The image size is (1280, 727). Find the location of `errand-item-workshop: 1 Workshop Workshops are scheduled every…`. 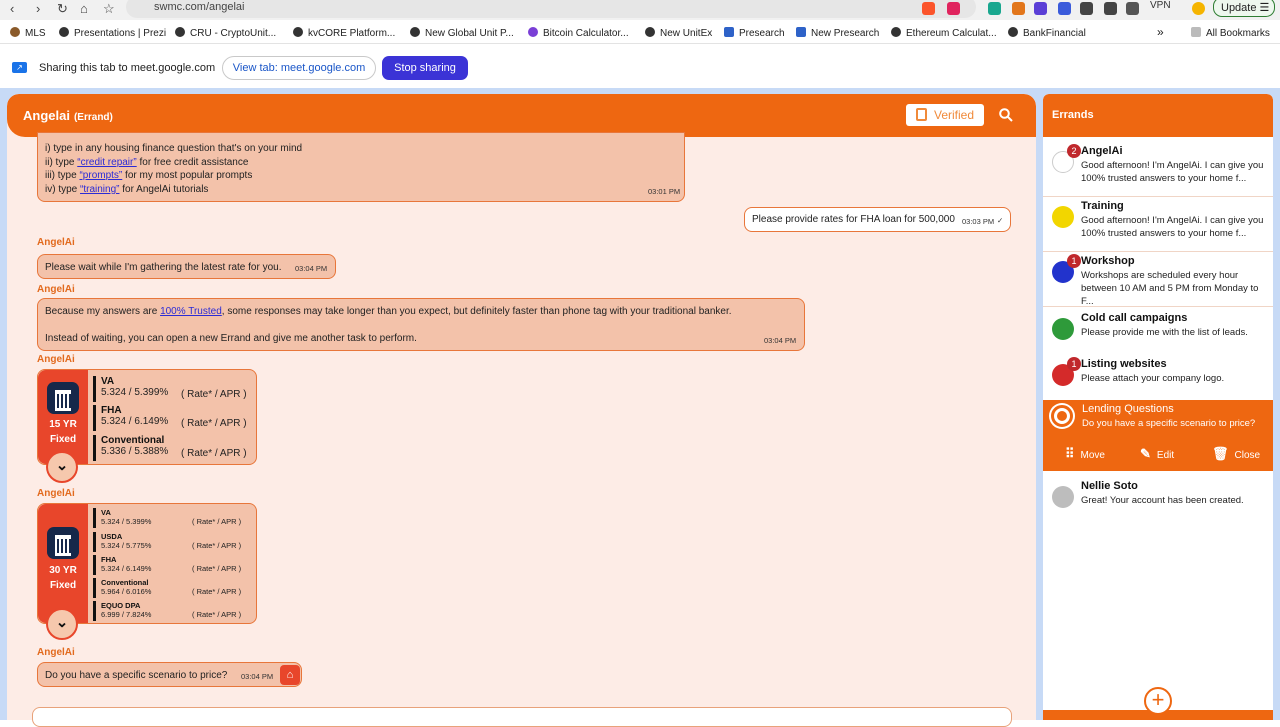

errand-item-workshop: 1 Workshop Workshops are scheduled every… is located at coordinates (1158, 280).